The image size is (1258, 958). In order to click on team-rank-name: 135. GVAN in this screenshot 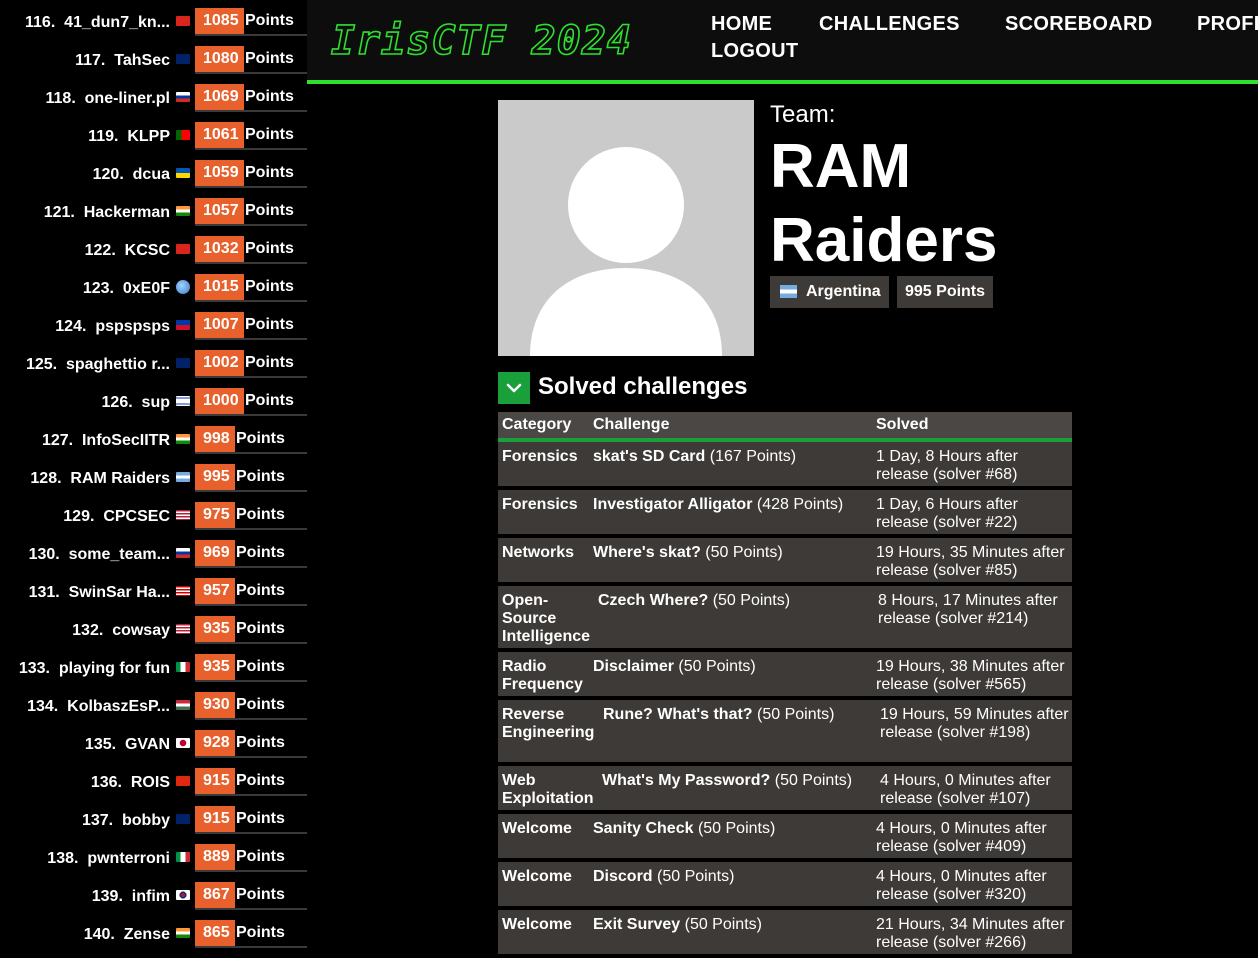, I will do `click(127, 745)`.